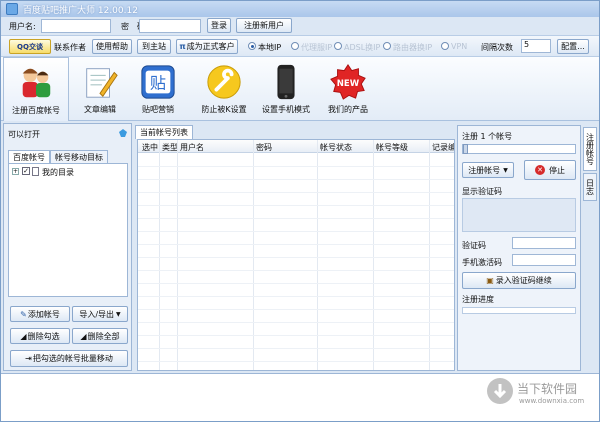  Describe the element at coordinates (445, 46) in the screenshot. I see `ip-mode-vpn-radio` at that location.